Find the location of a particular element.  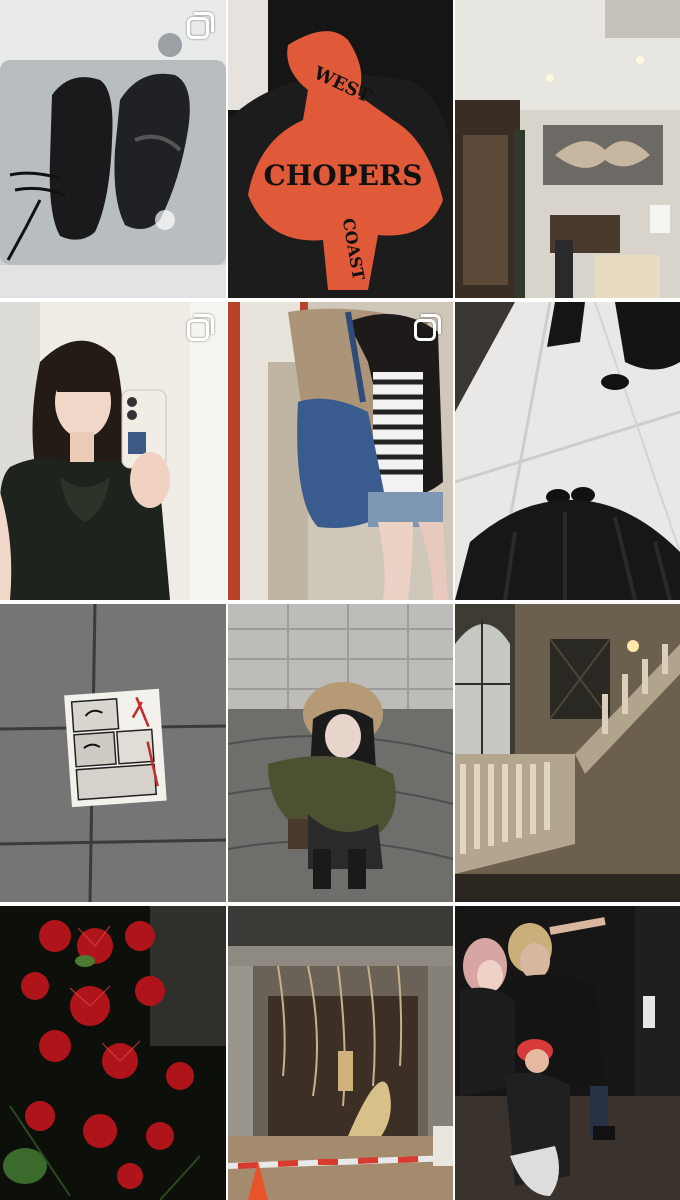

post-tile-manga-sticker is located at coordinates (113, 753).